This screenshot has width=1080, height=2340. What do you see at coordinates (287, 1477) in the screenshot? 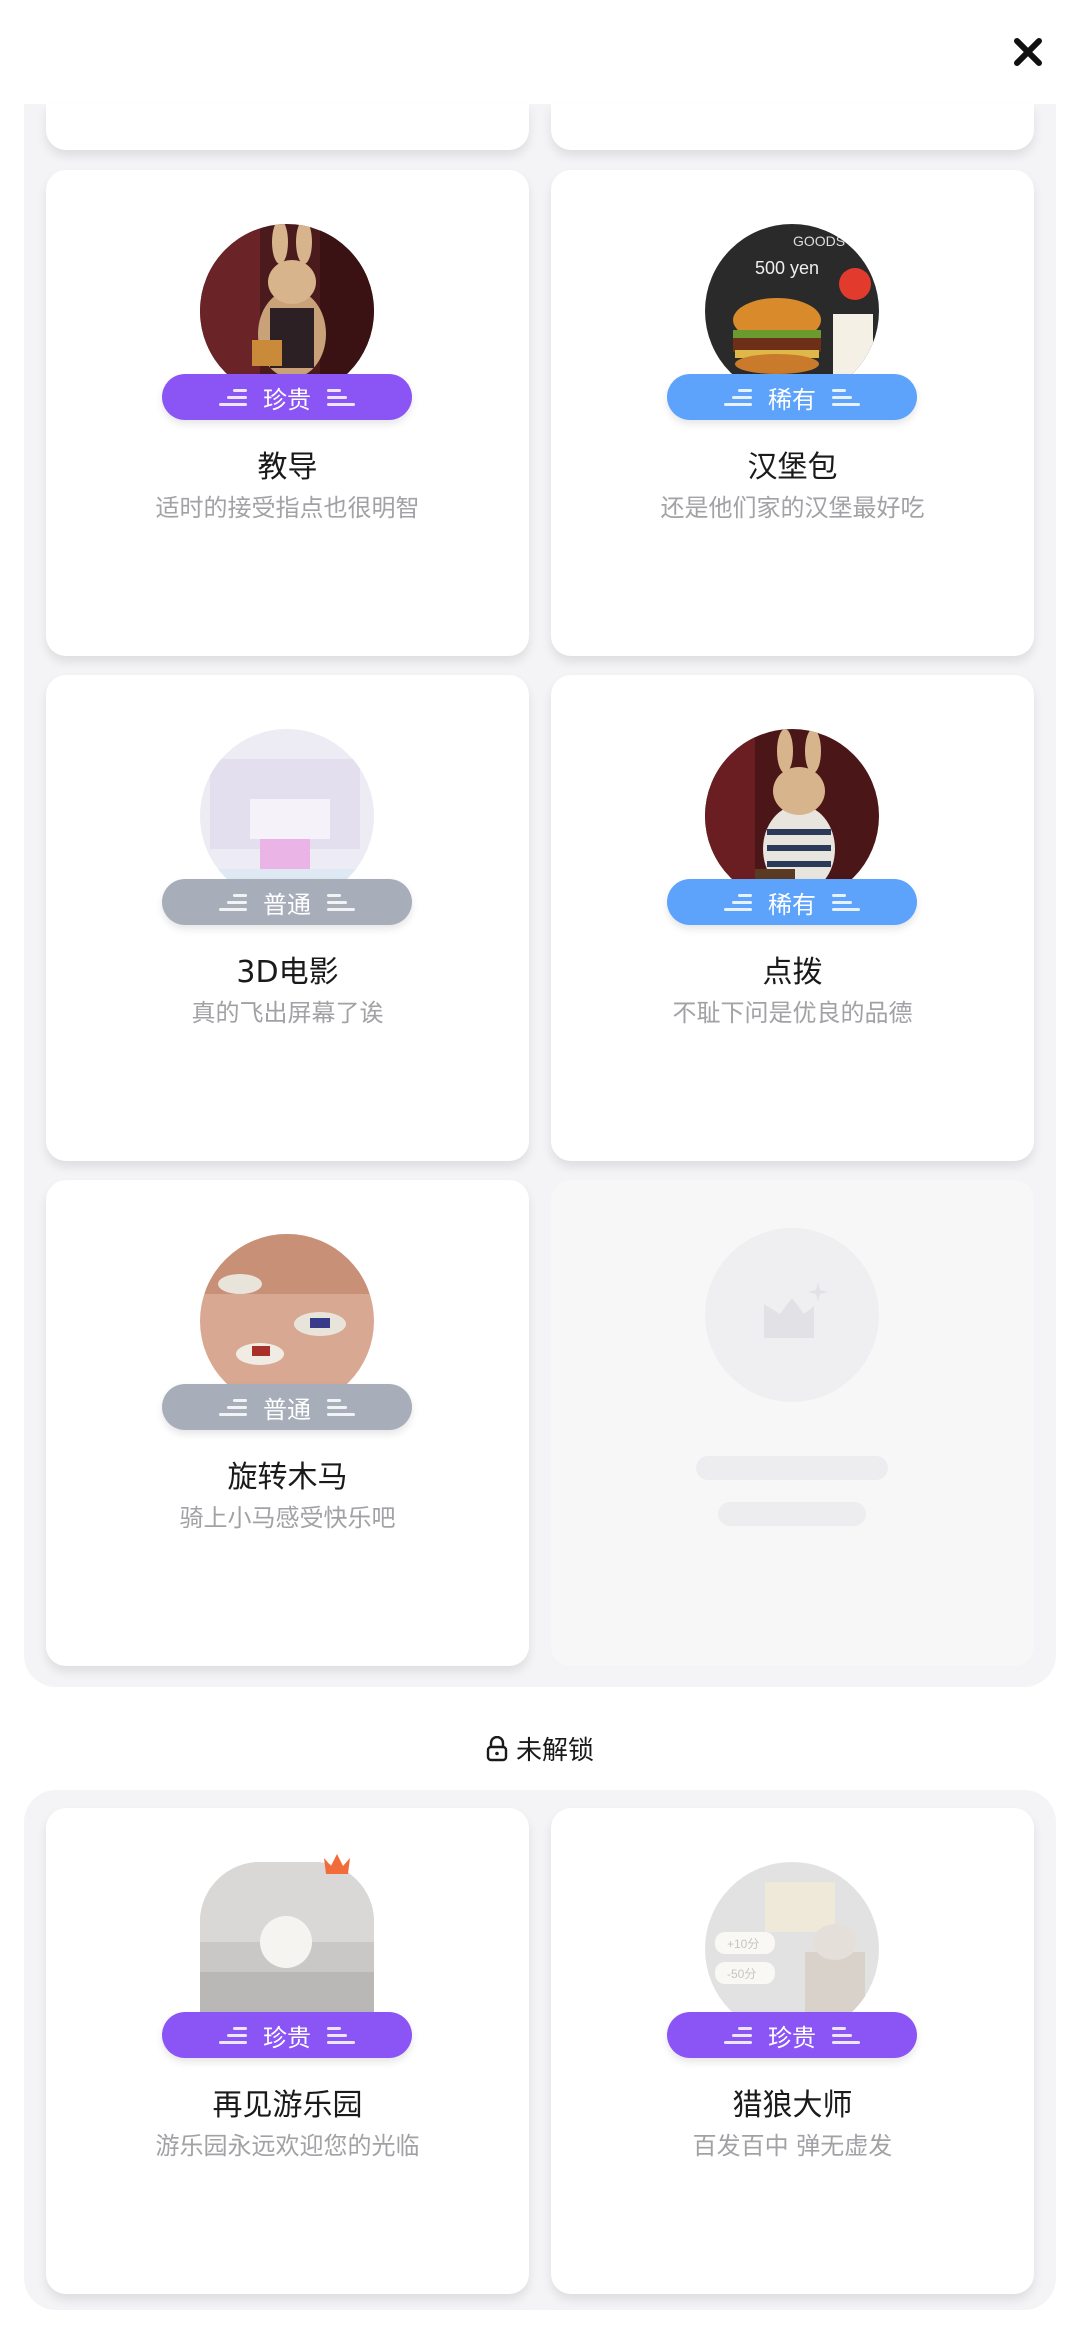
I see `card-title: 旋转木马` at bounding box center [287, 1477].